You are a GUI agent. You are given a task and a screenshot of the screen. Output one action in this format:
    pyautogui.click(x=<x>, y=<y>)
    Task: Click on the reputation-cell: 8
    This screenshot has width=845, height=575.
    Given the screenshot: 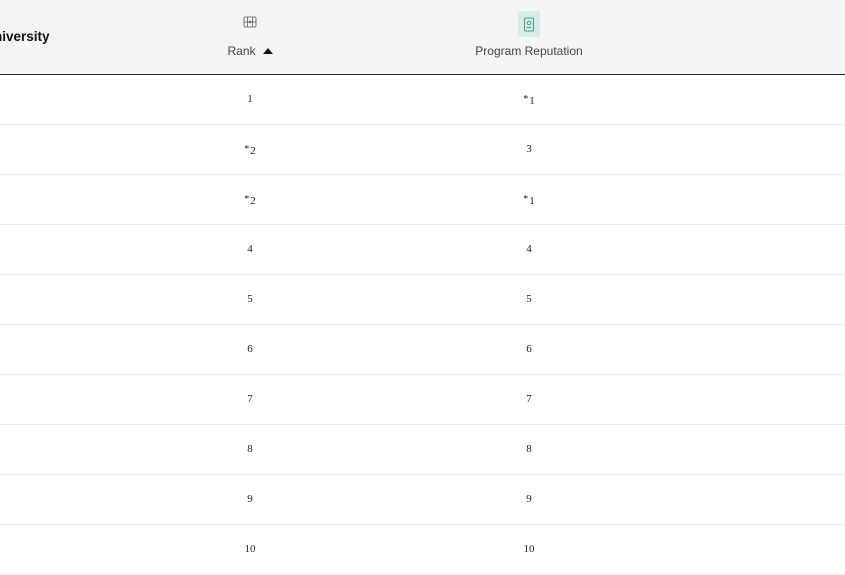 What is the action you would take?
    pyautogui.click(x=529, y=449)
    